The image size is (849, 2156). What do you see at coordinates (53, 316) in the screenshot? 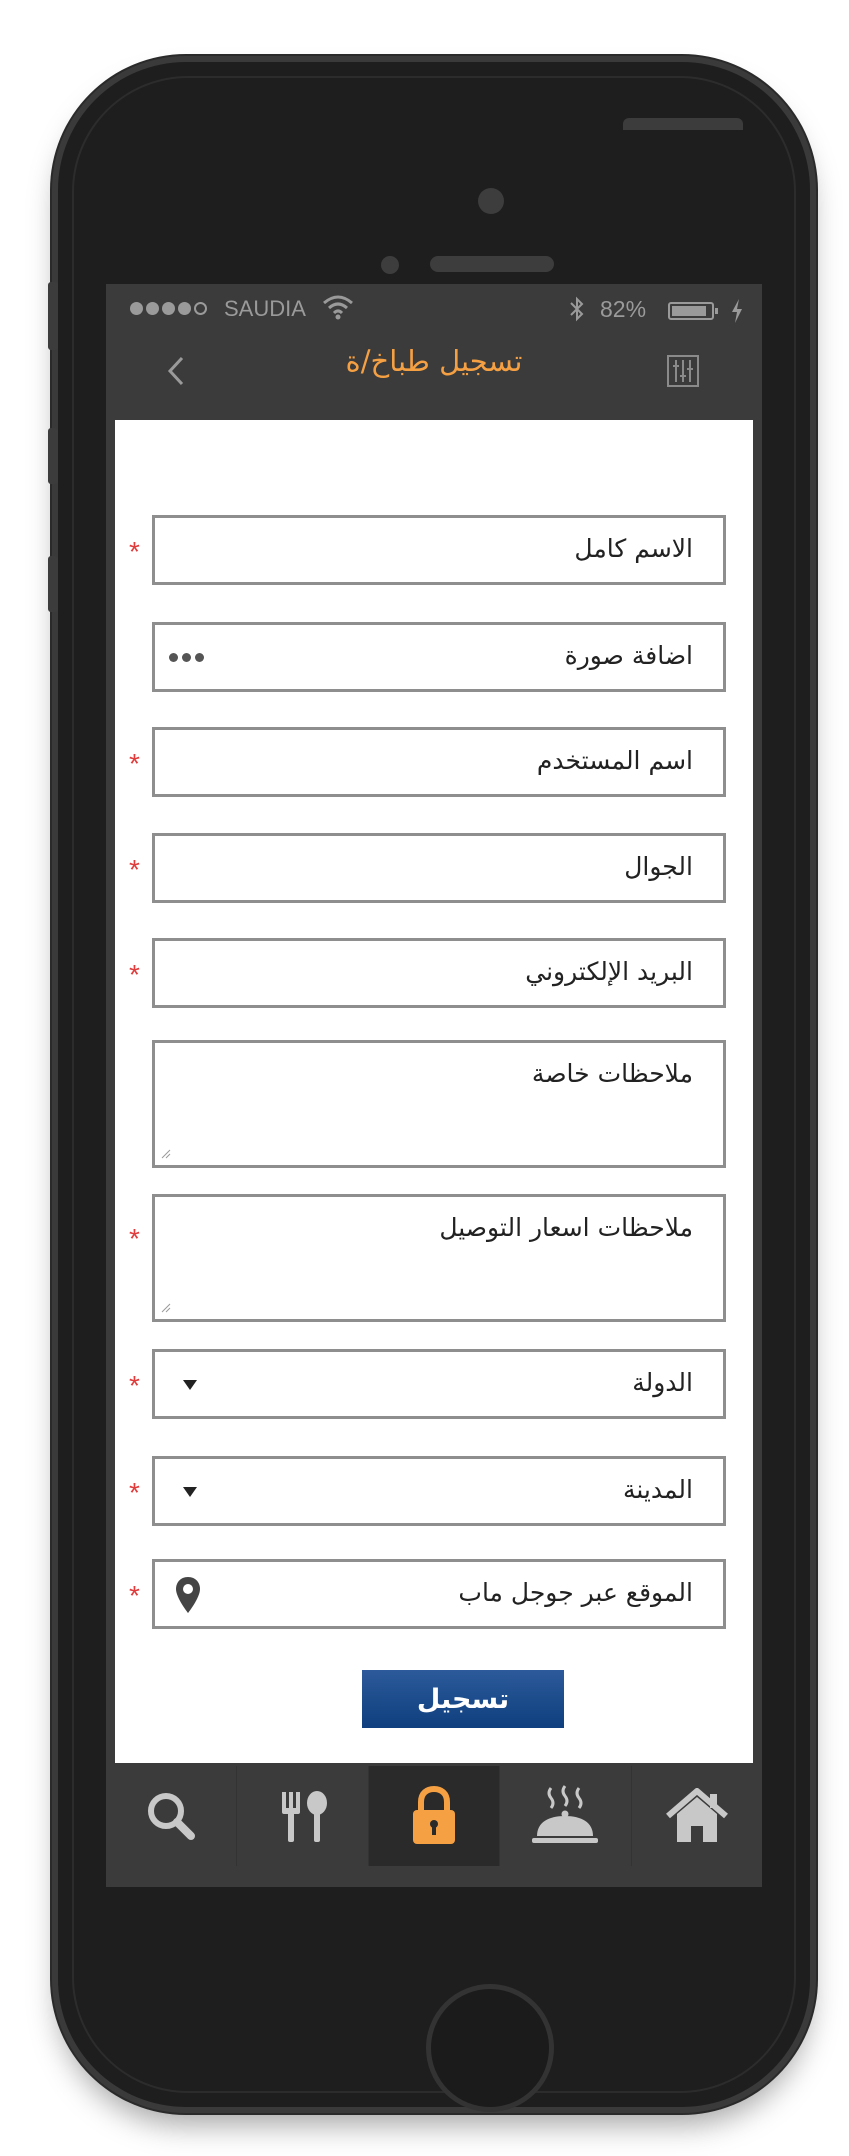
I see `mute-switch` at bounding box center [53, 316].